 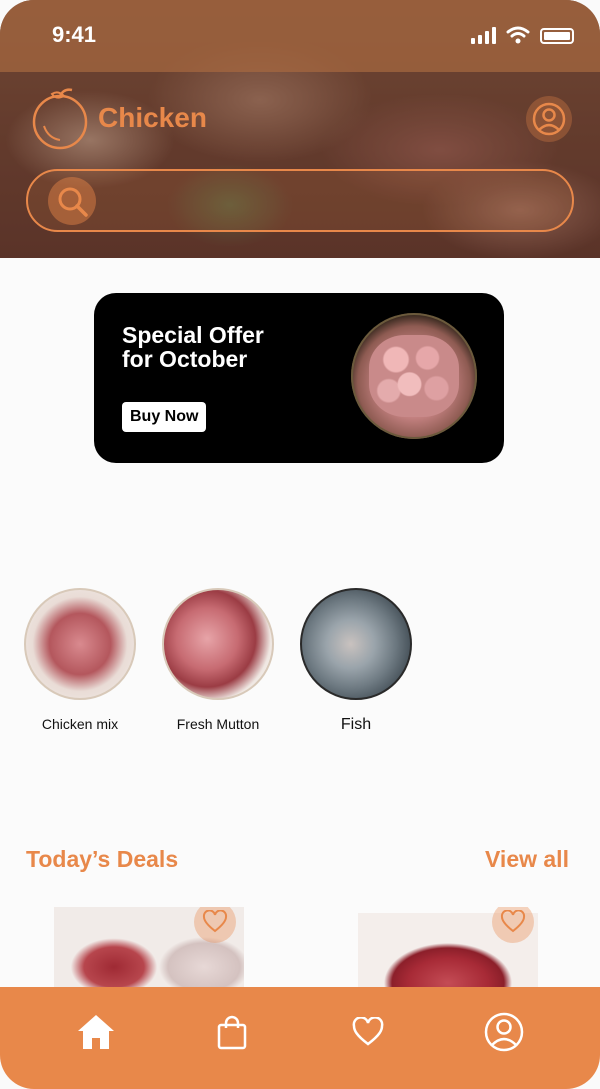 I want to click on nav-profile, so click(x=504, y=1032).